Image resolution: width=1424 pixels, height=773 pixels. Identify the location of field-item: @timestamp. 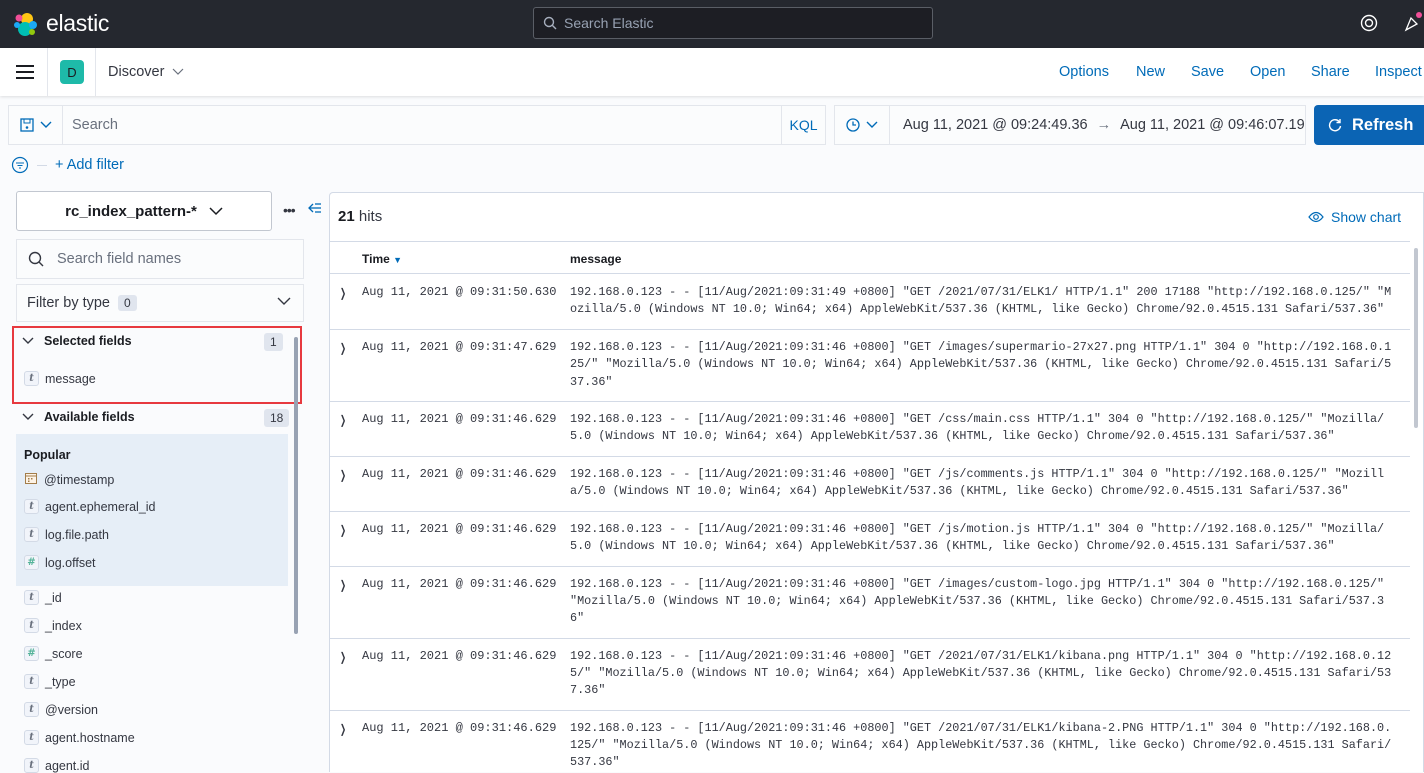
(69, 479).